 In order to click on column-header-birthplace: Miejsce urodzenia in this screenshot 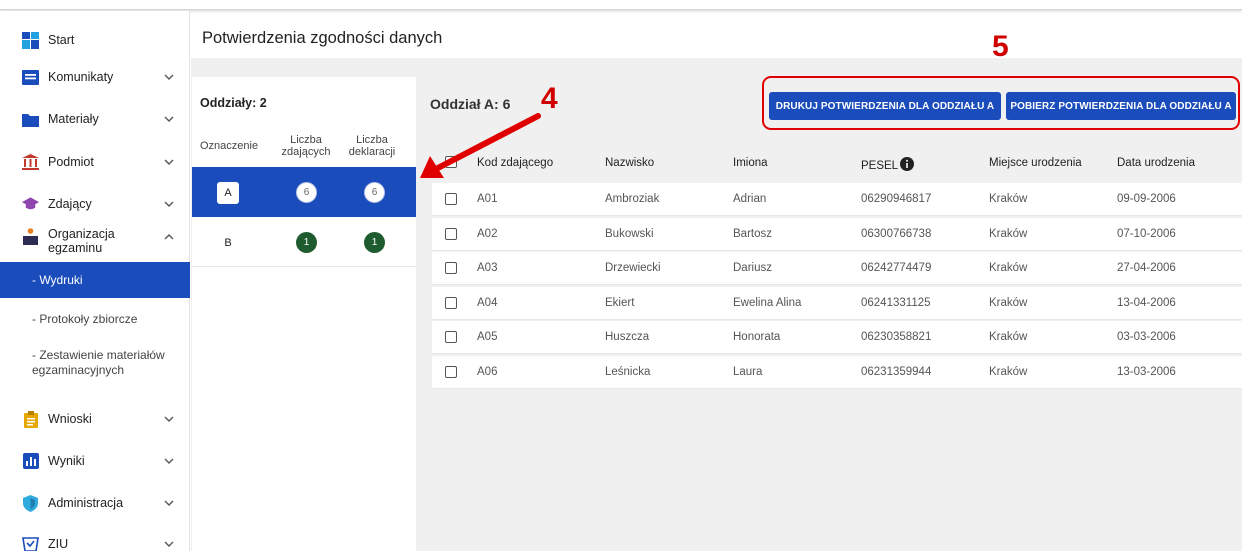, I will do `click(1035, 163)`.